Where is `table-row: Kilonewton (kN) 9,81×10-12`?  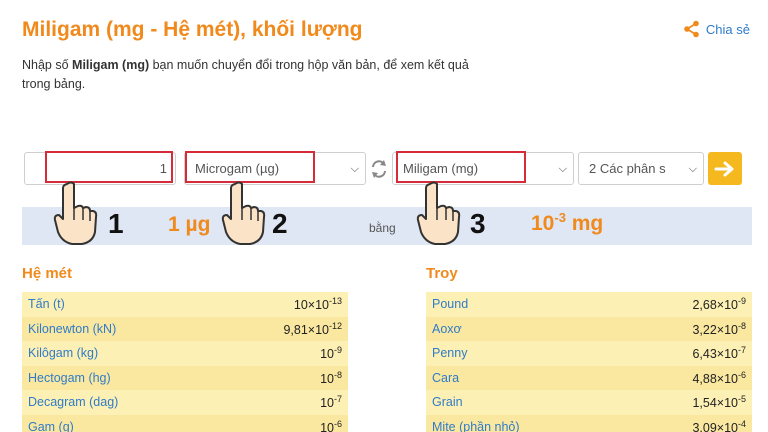
table-row: Kilonewton (kN) 9,81×10-12 is located at coordinates (185, 328).